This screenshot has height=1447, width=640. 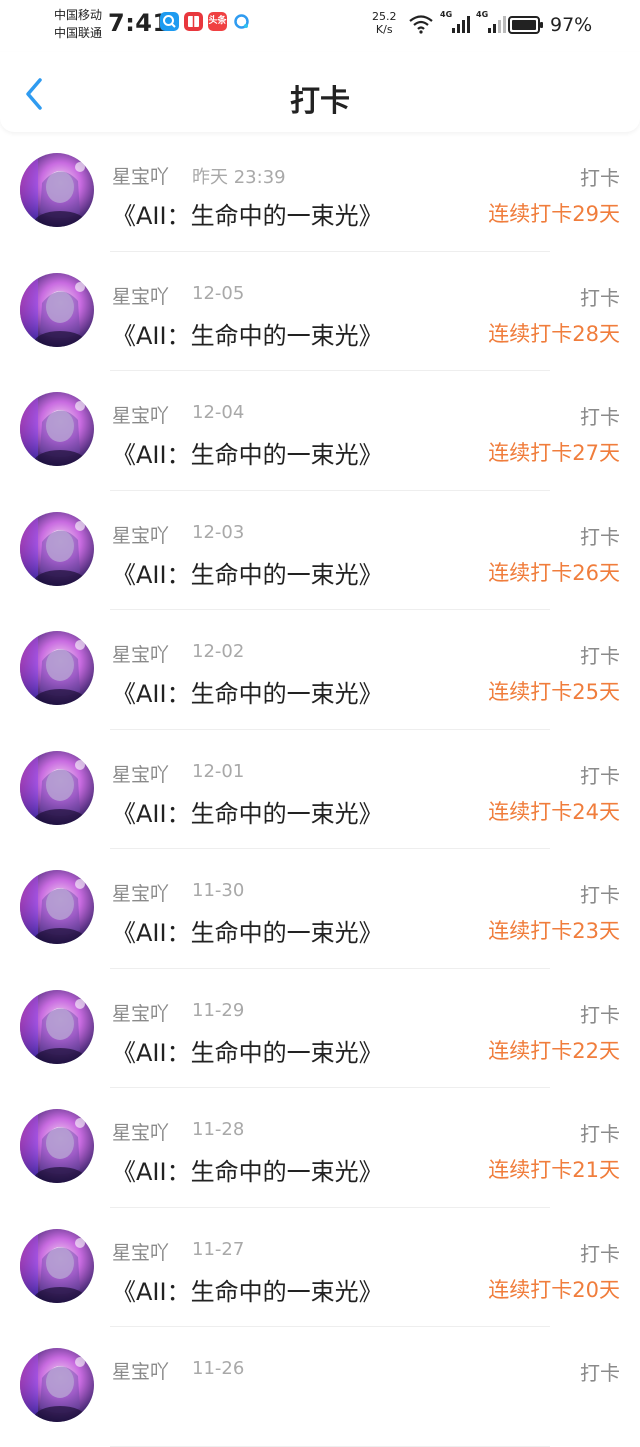 What do you see at coordinates (218, 1129) in the screenshot?
I see `checkin-time: 11-28` at bounding box center [218, 1129].